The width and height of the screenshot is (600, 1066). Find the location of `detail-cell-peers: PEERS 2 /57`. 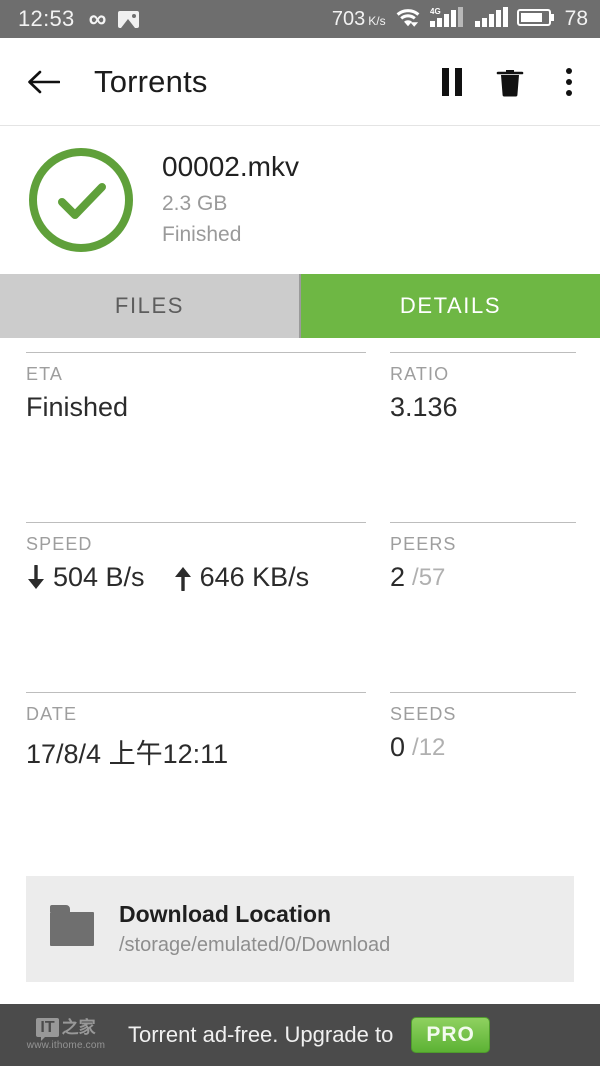

detail-cell-peers: PEERS 2 /57 is located at coordinates (485, 607).